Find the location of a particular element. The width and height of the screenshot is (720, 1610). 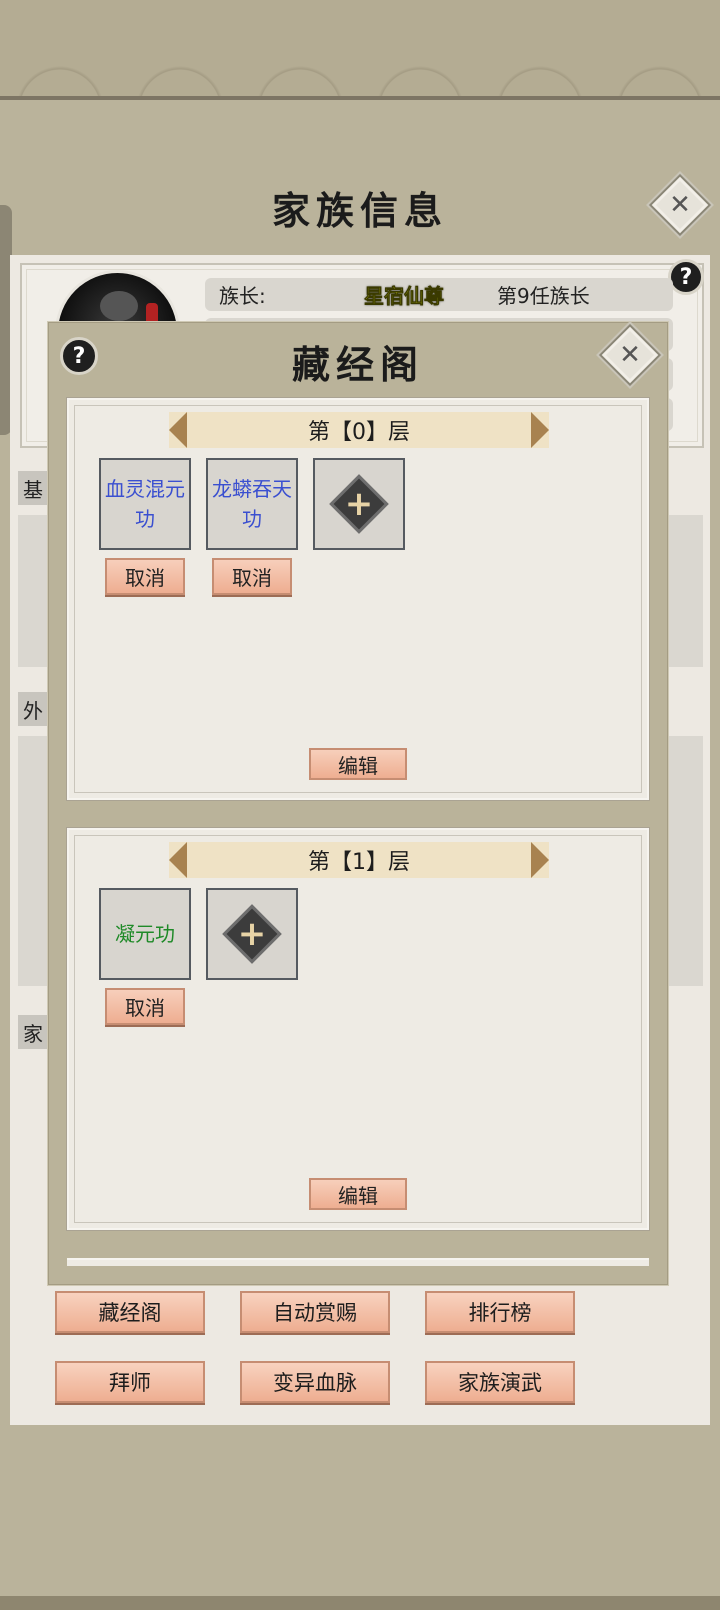

family-tournament-button: 家族演武 is located at coordinates (500, 1382).